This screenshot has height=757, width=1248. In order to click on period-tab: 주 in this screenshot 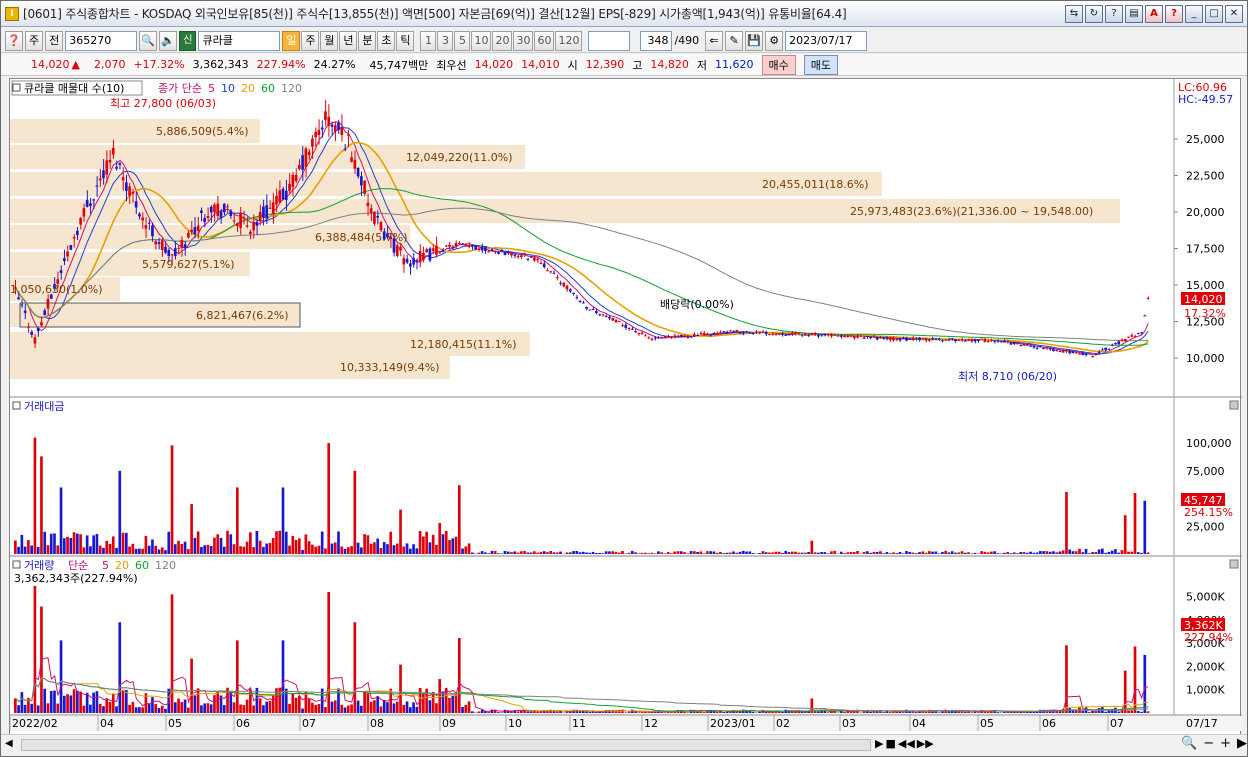, I will do `click(310, 40)`.